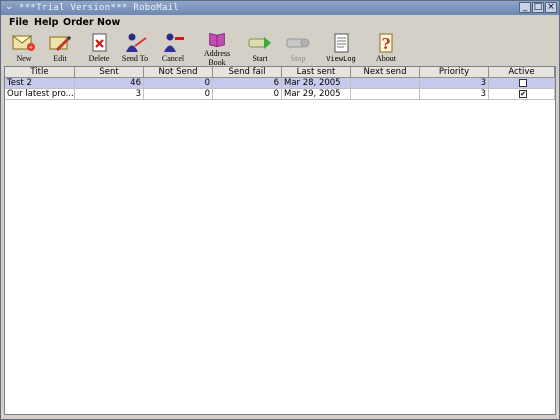 This screenshot has height=420, width=560. I want to click on cell-active, so click(522, 83).